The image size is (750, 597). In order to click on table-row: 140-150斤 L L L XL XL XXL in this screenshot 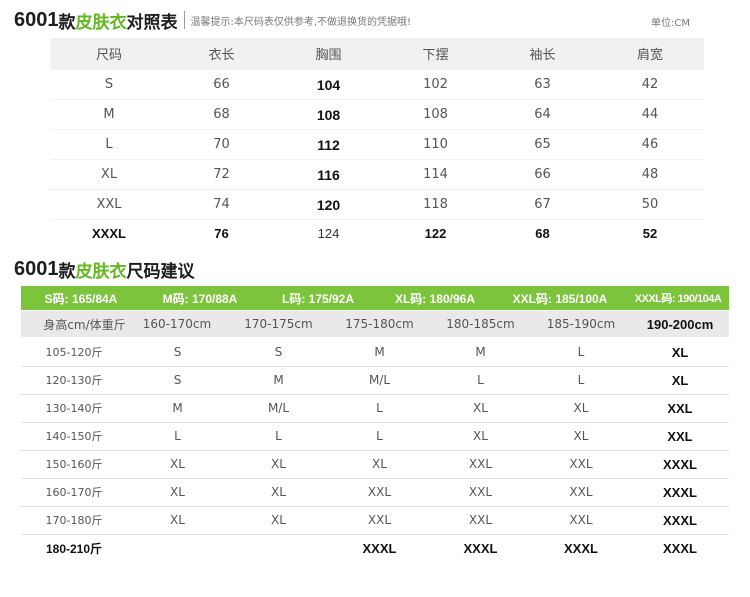, I will do `click(375, 436)`.